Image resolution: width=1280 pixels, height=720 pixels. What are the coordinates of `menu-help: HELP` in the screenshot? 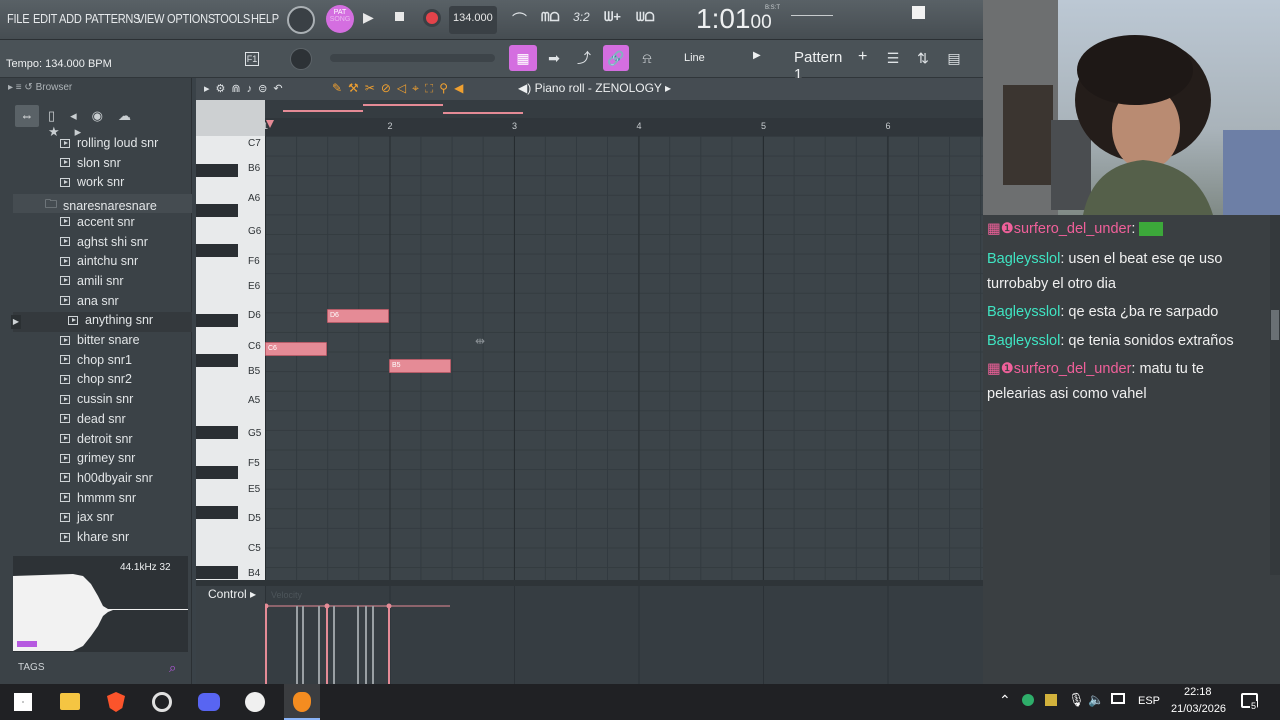 It's located at (265, 18).